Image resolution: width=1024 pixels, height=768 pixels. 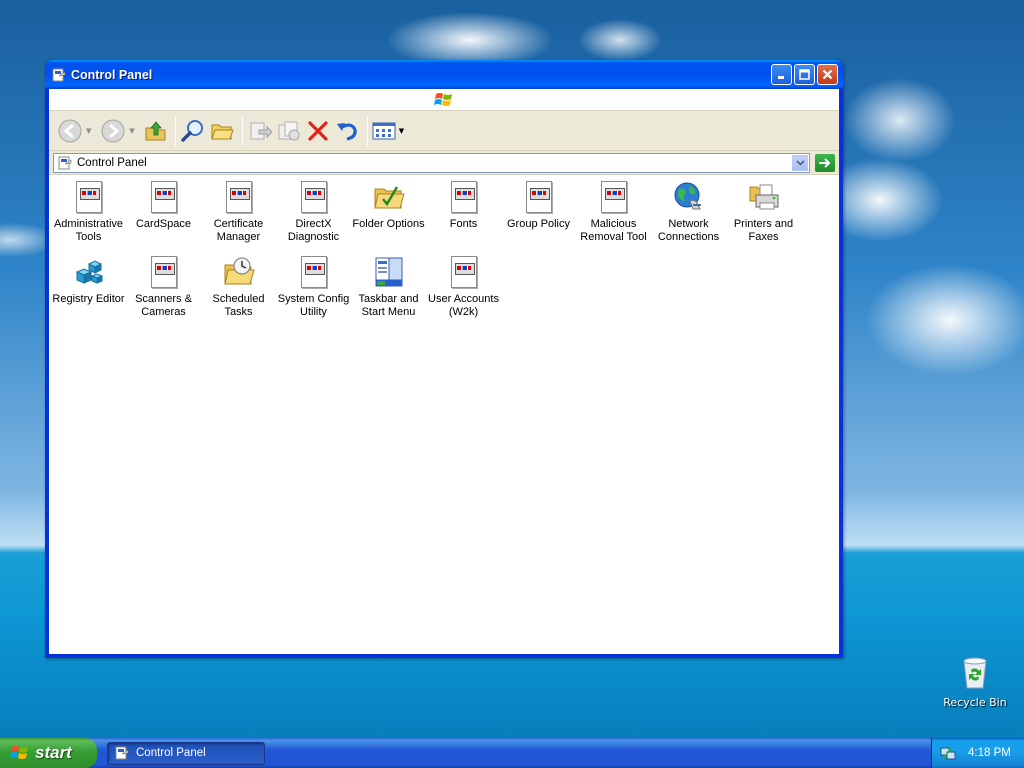 What do you see at coordinates (613, 216) in the screenshot?
I see `item-malicious-removal-tool: Malicious Removal Tool` at bounding box center [613, 216].